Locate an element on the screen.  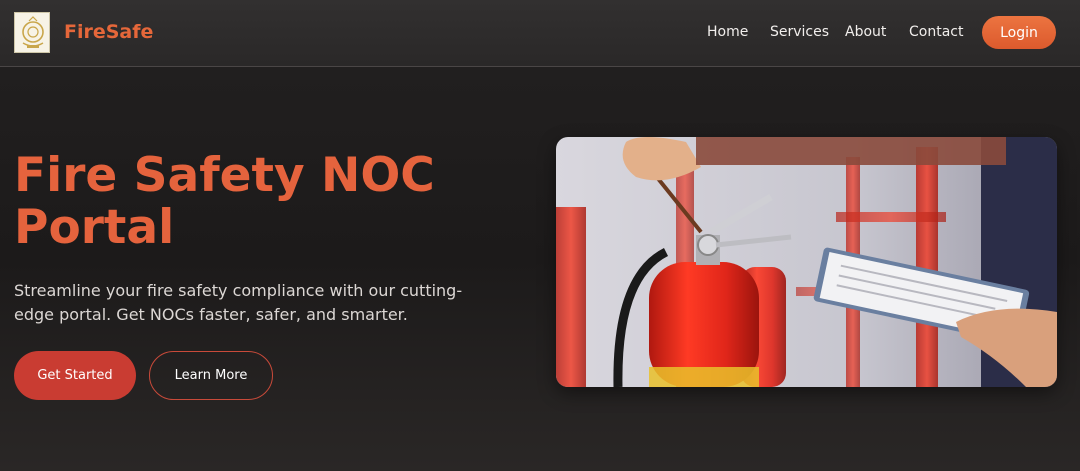
brand-name: FireSafe is located at coordinates (108, 32).